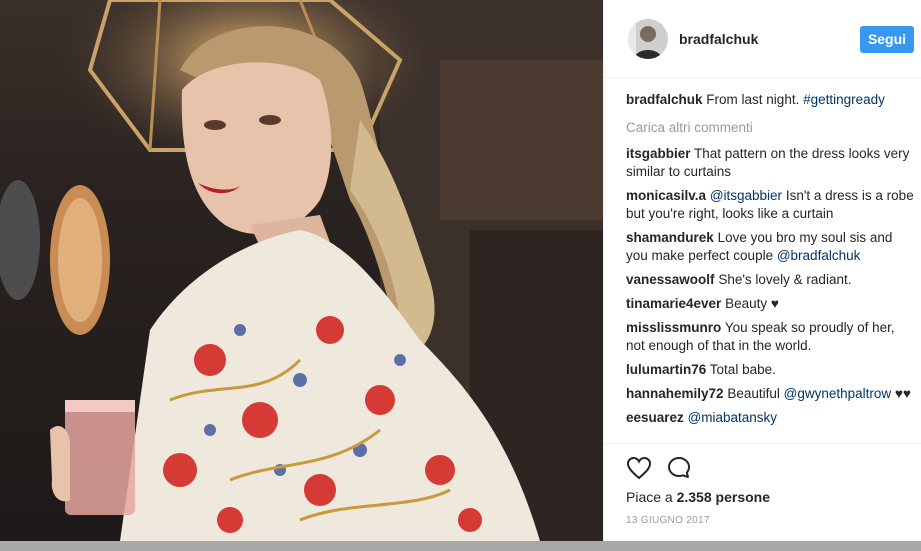 The image size is (921, 551). What do you see at coordinates (673, 303) in the screenshot?
I see `comment-username: tinamarie4ever` at bounding box center [673, 303].